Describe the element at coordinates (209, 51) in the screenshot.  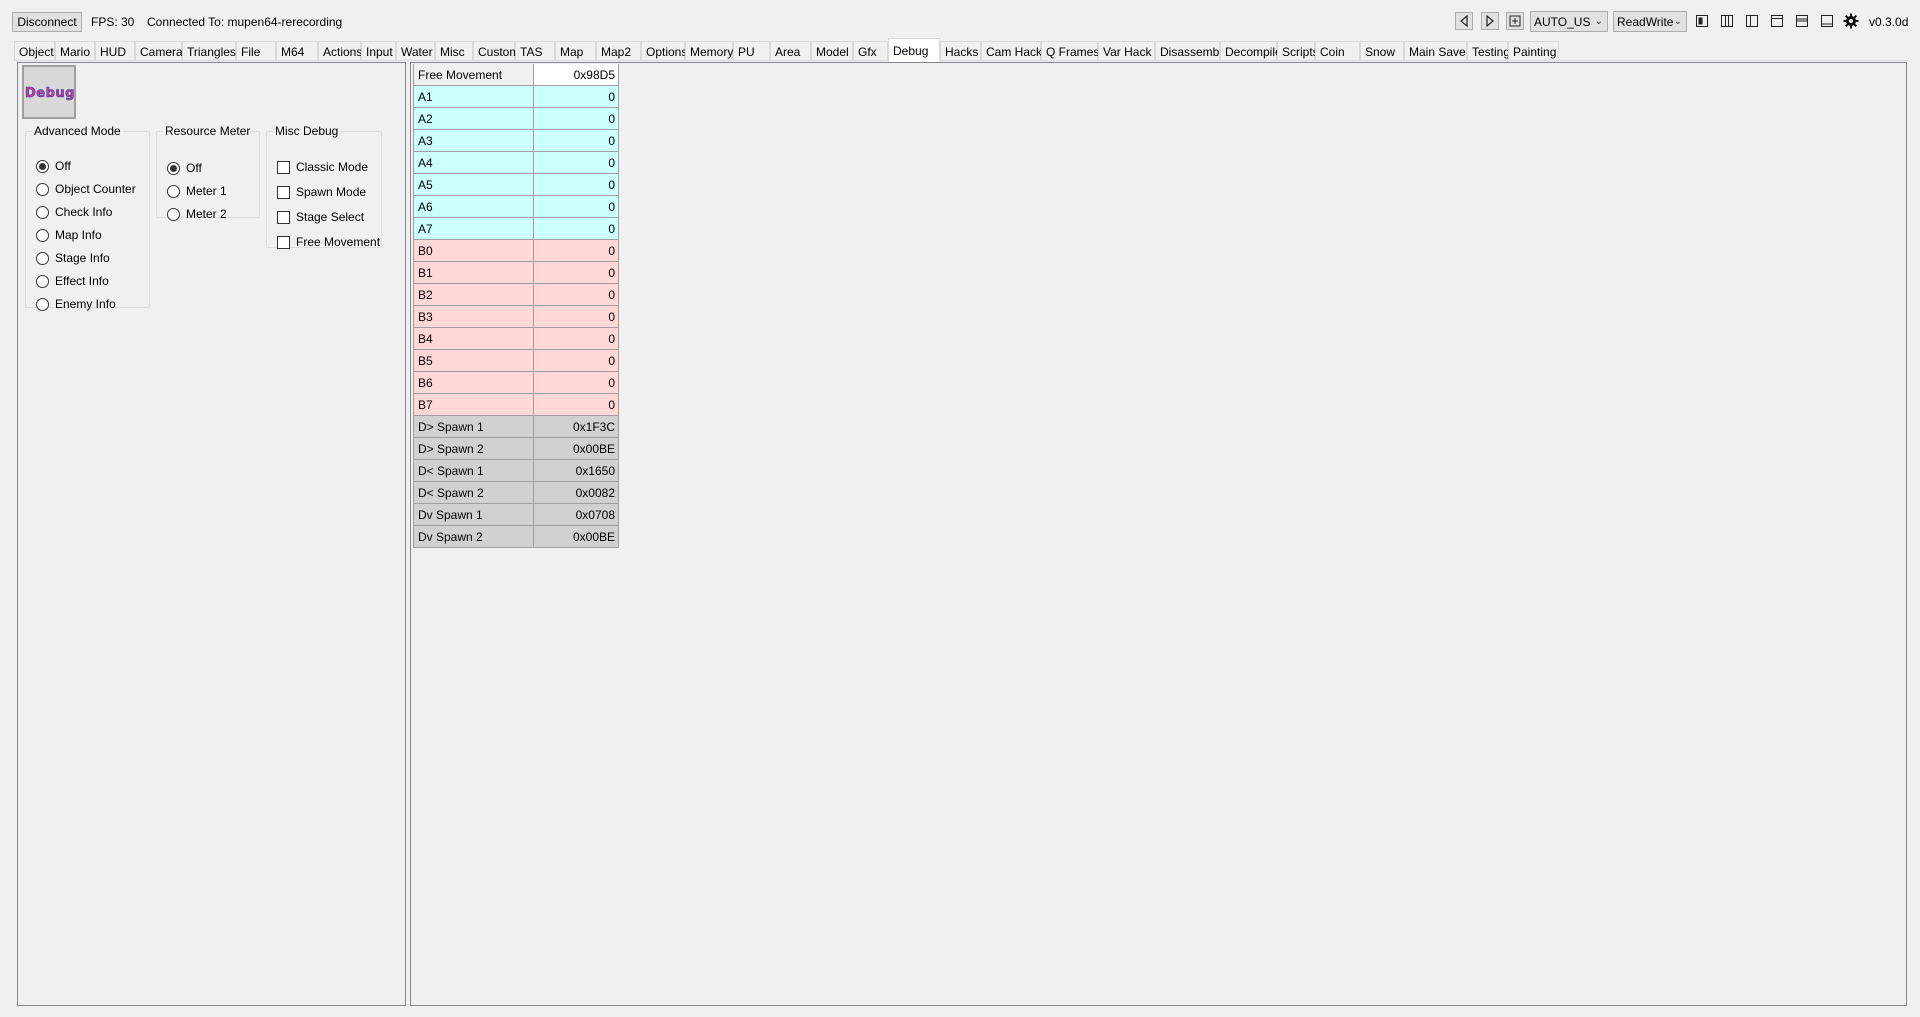
I see `tab-triangles: Triangles` at that location.